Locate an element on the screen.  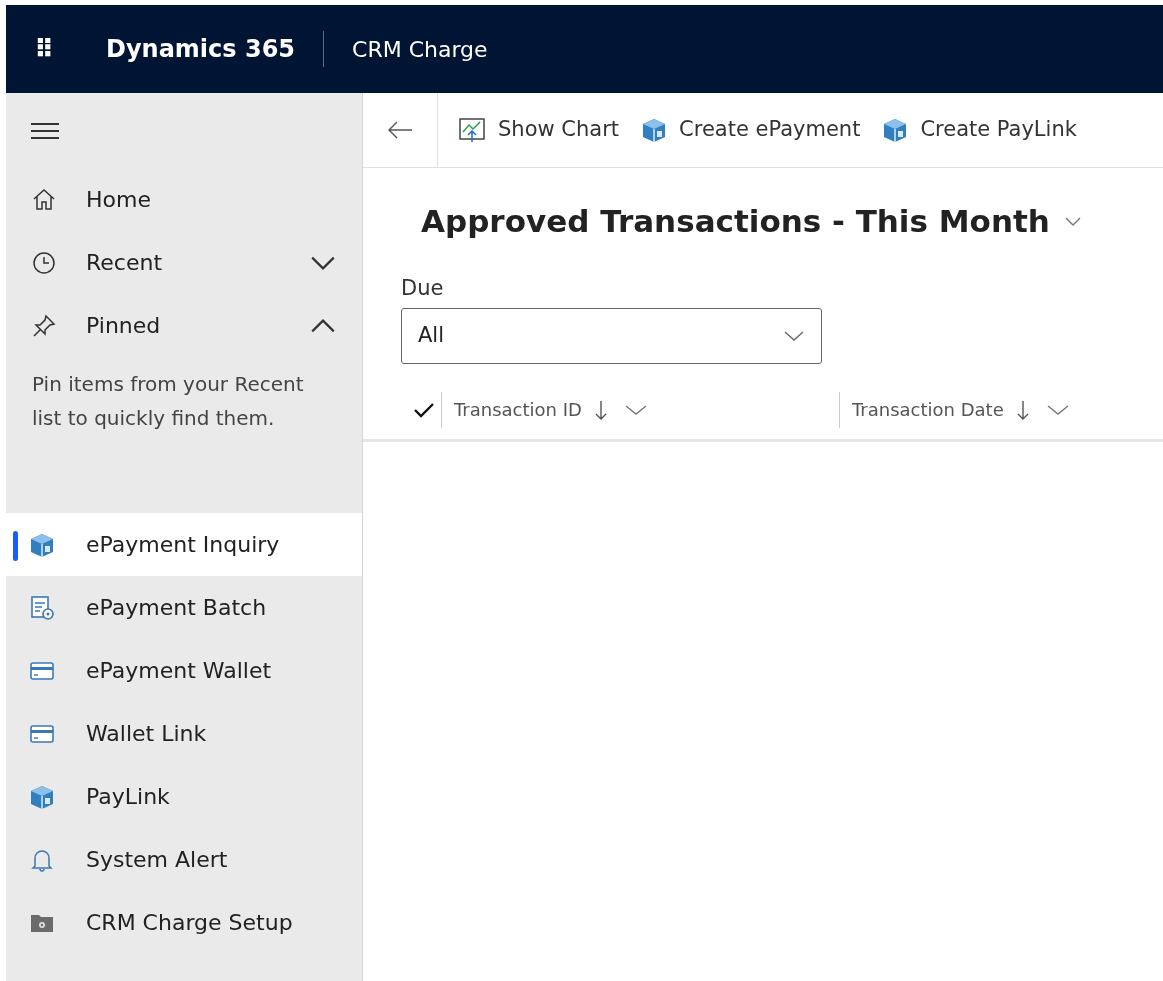
nav-item: Pinned is located at coordinates (184, 325).